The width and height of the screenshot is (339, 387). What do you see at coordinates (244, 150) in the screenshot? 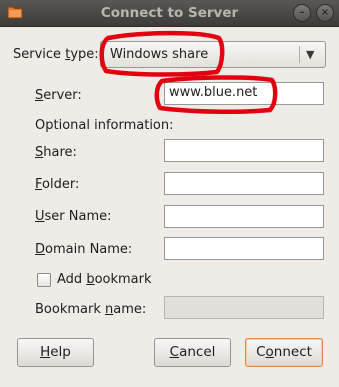
I see `share-input` at bounding box center [244, 150].